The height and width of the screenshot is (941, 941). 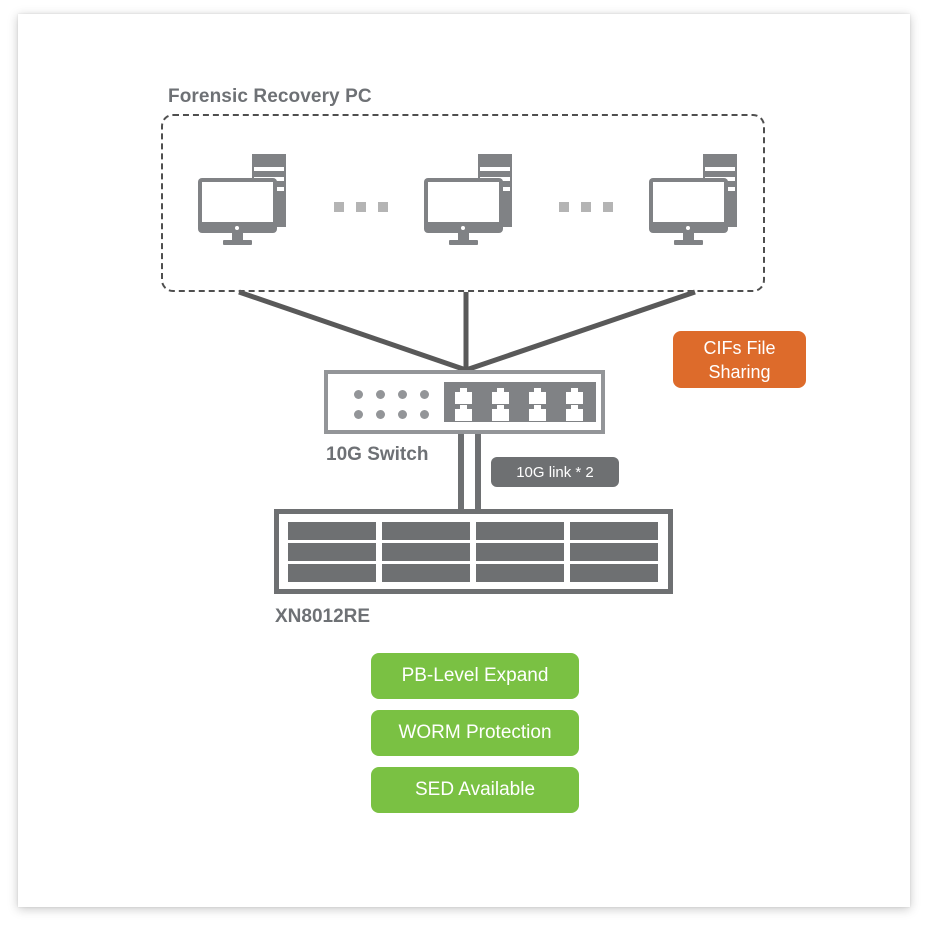 What do you see at coordinates (580, 331) in the screenshot?
I see `link-pc3-to-switch` at bounding box center [580, 331].